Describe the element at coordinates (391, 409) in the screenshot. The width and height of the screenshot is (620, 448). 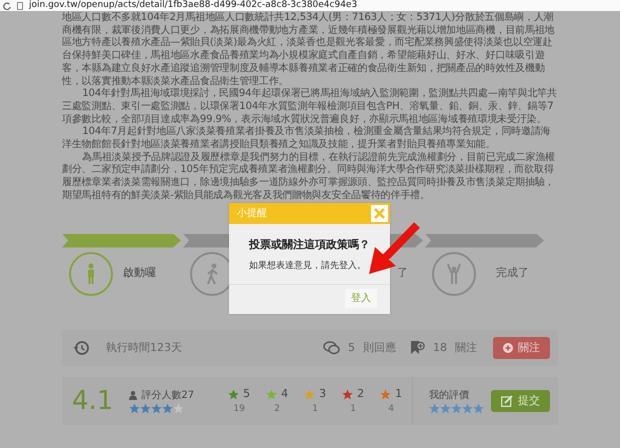
I see `star-count: 4` at that location.